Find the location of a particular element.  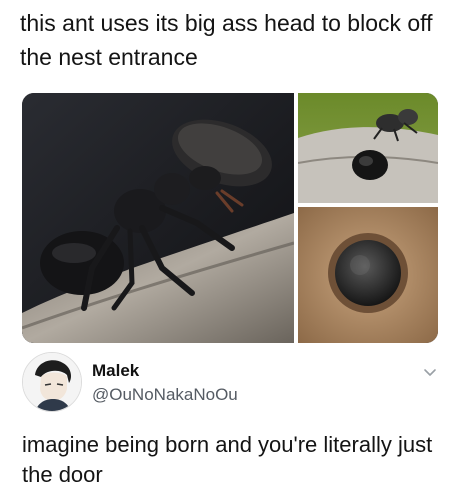

avatar is located at coordinates (52, 382).